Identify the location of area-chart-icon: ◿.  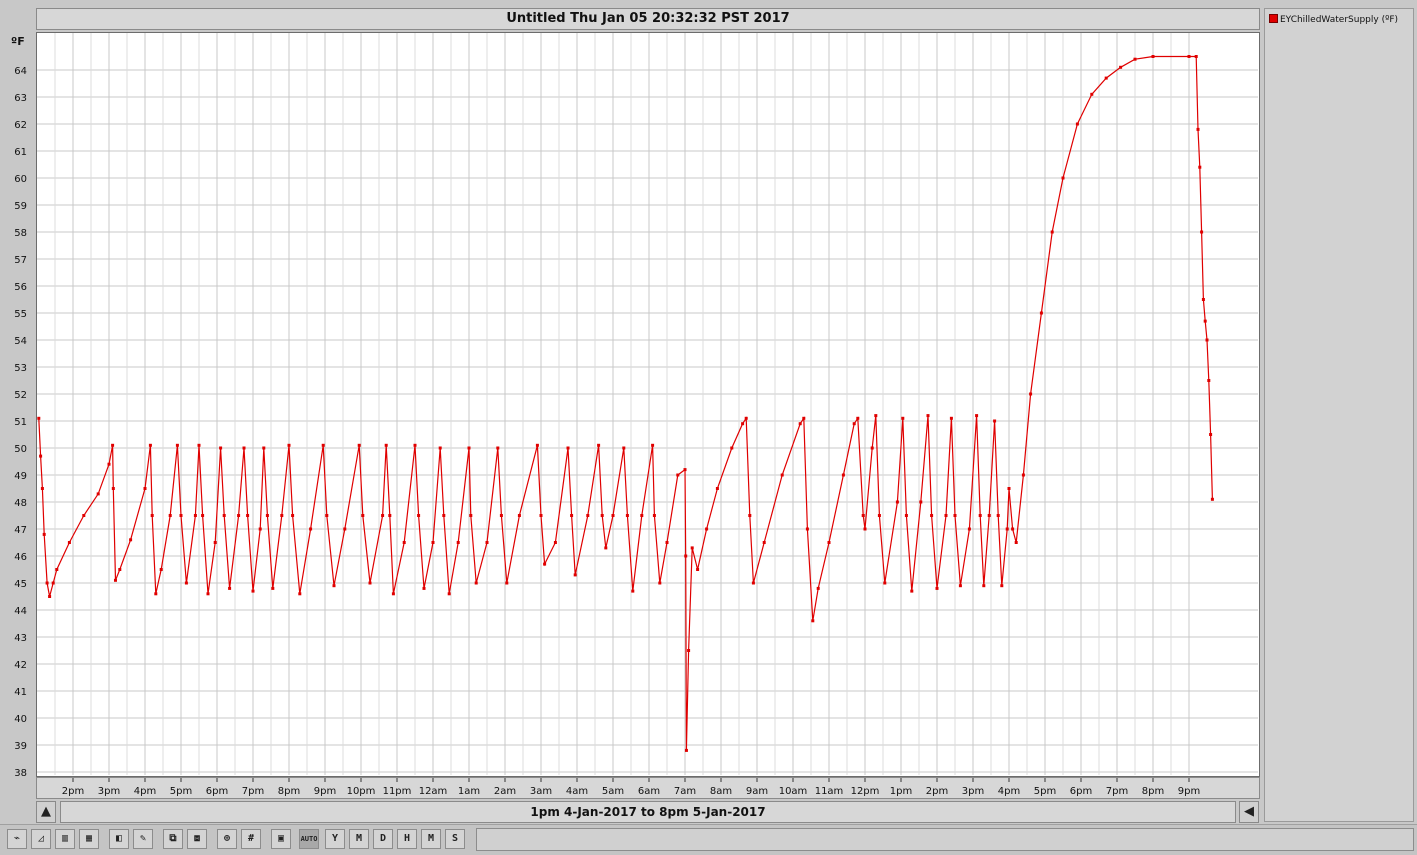
(41, 839).